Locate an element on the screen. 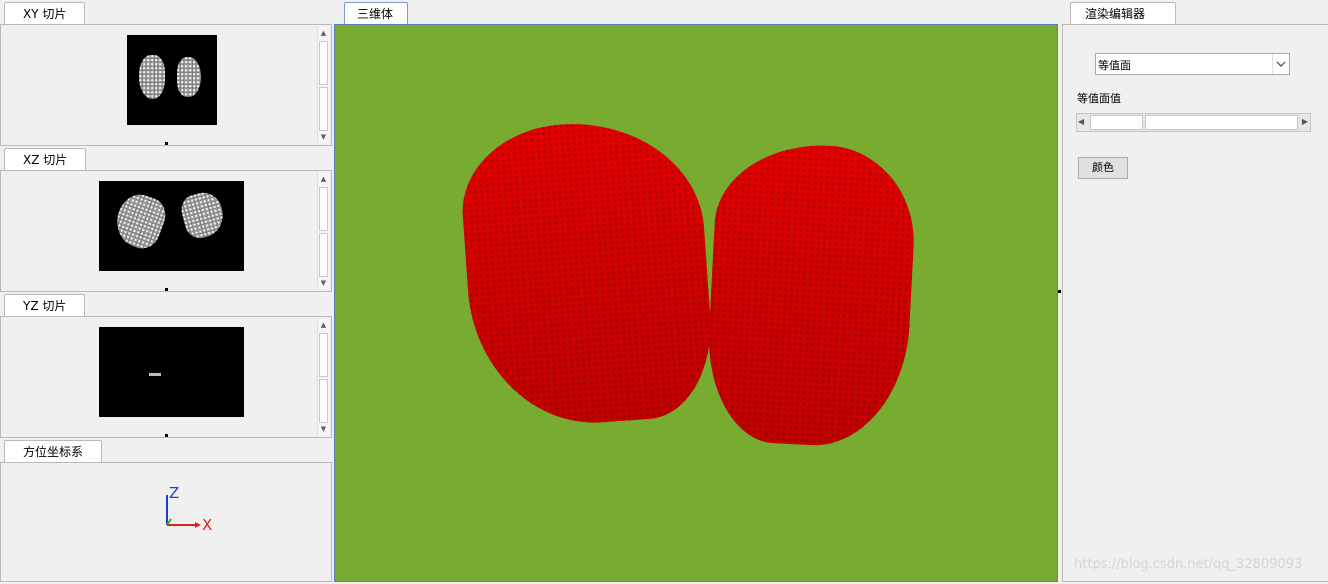 The image size is (1328, 584). x-axis-label: X is located at coordinates (207, 525).